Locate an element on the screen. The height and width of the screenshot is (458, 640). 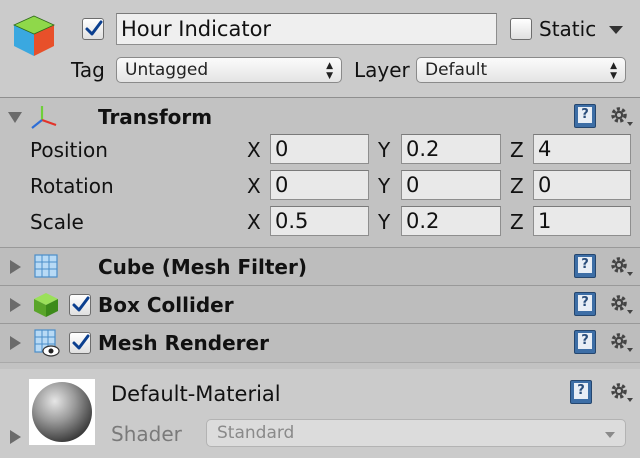
position-y-label: Y is located at coordinates (384, 150).